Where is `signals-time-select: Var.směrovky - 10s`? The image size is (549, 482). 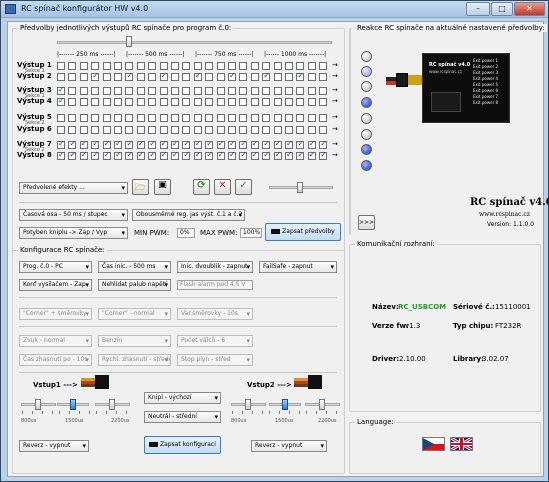 signals-time-select: Var.směrovky - 10s is located at coordinates (215, 314).